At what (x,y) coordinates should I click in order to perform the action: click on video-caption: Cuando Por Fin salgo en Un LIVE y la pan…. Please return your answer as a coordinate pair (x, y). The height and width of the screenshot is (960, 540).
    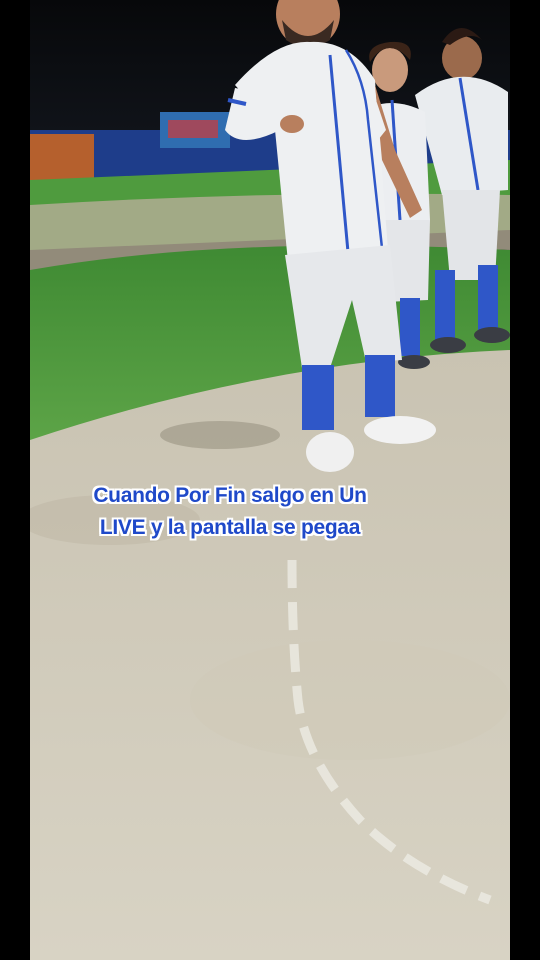
    Looking at the image, I should click on (230, 512).